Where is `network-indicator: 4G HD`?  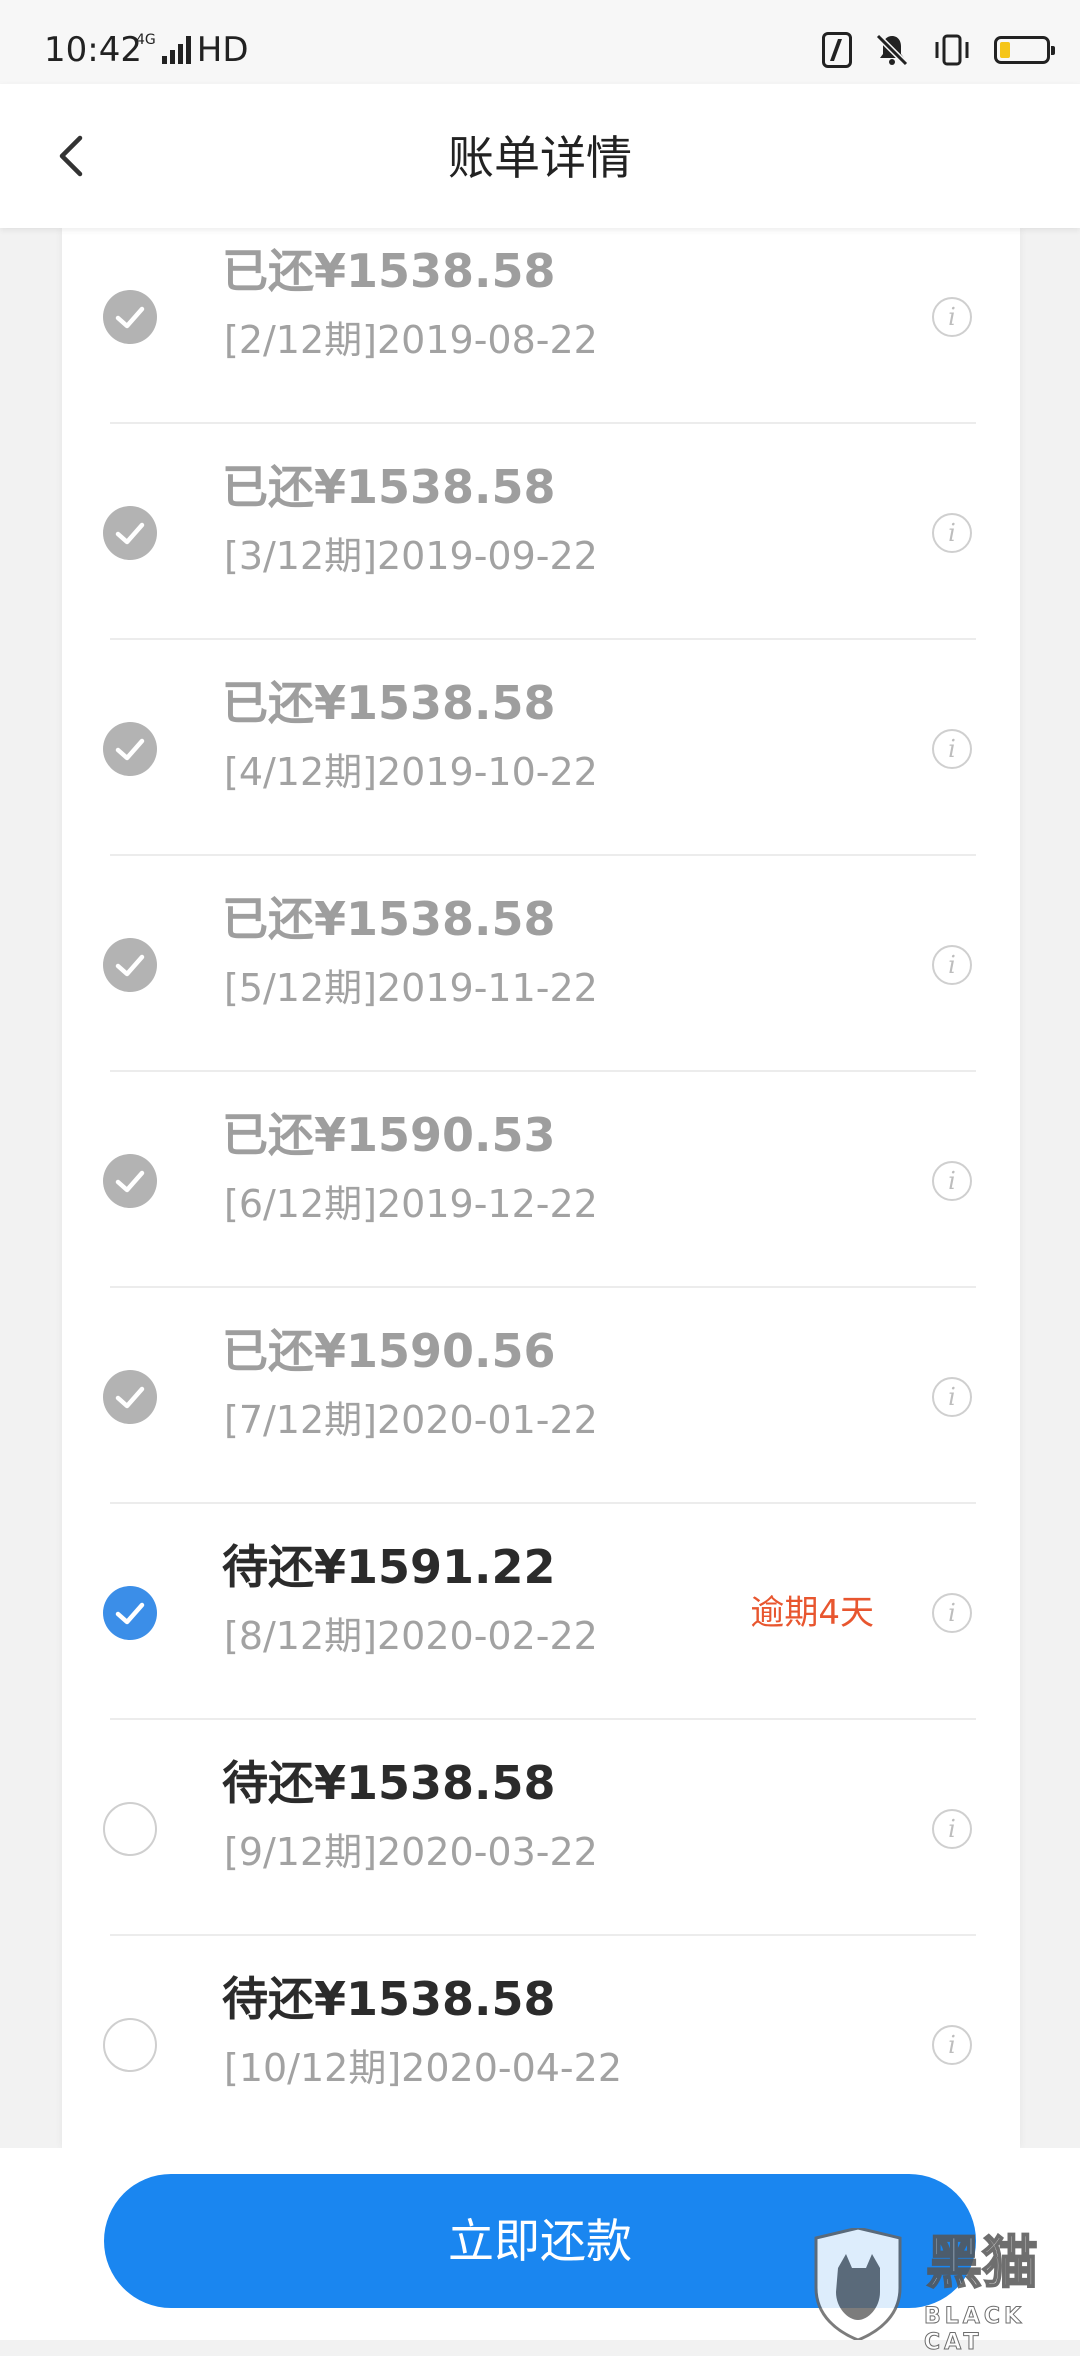
network-indicator: 4G HD is located at coordinates (192, 50).